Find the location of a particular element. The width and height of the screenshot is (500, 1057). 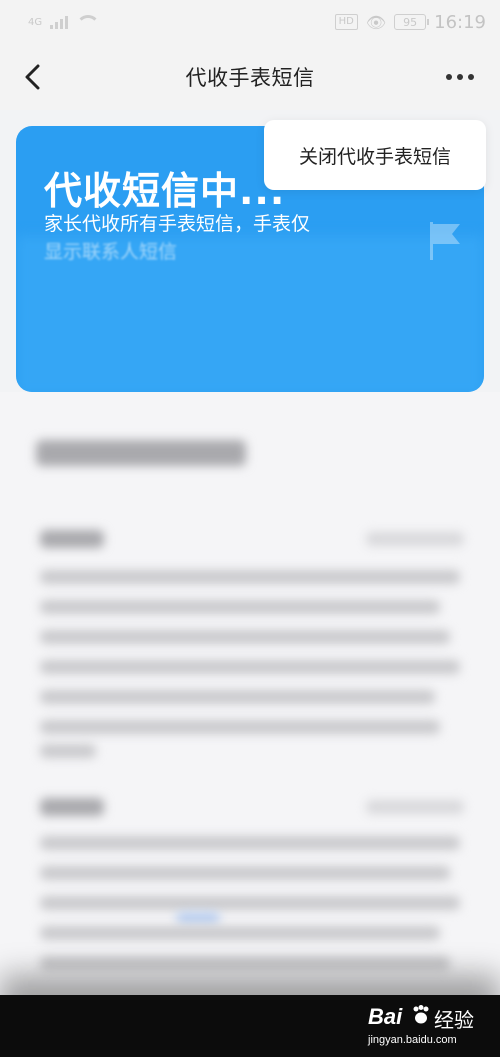

signal-icon is located at coordinates (59, 22).